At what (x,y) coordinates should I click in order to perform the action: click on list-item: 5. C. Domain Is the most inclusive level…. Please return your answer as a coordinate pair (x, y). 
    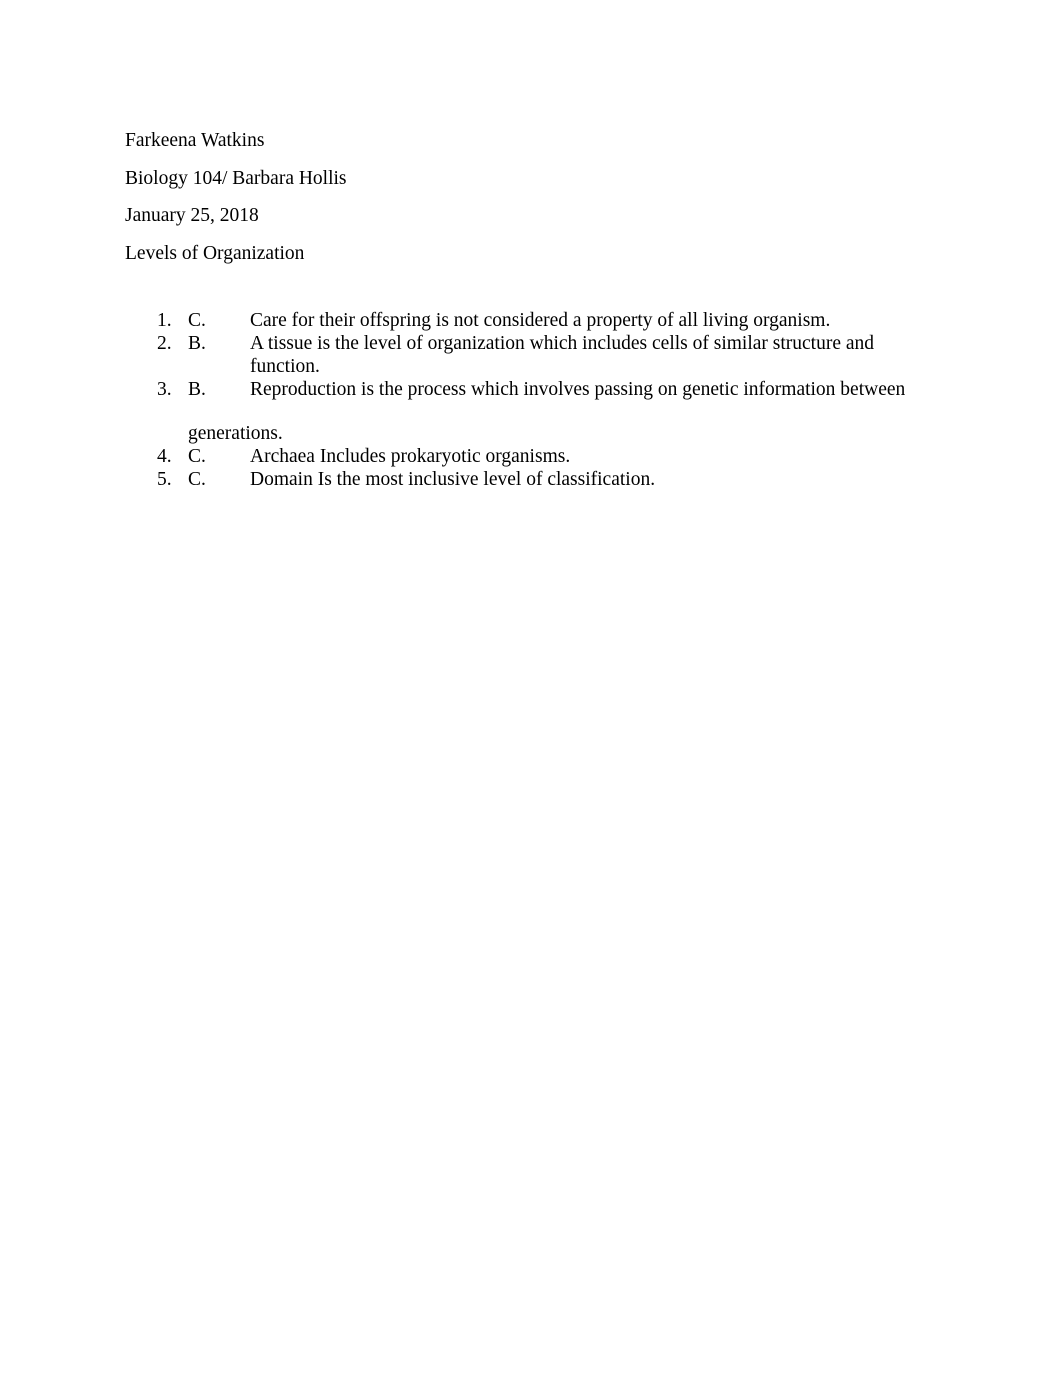
    Looking at the image, I should click on (531, 479).